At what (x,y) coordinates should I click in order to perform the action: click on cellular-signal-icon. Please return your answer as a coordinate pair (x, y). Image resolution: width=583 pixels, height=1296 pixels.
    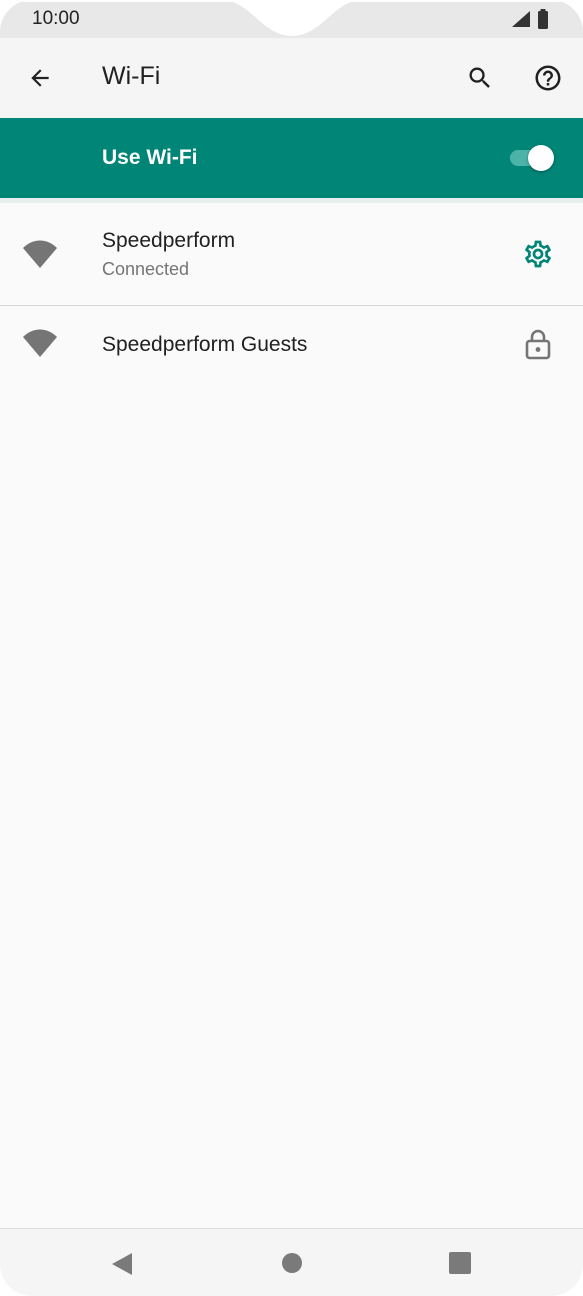
    Looking at the image, I should click on (521, 19).